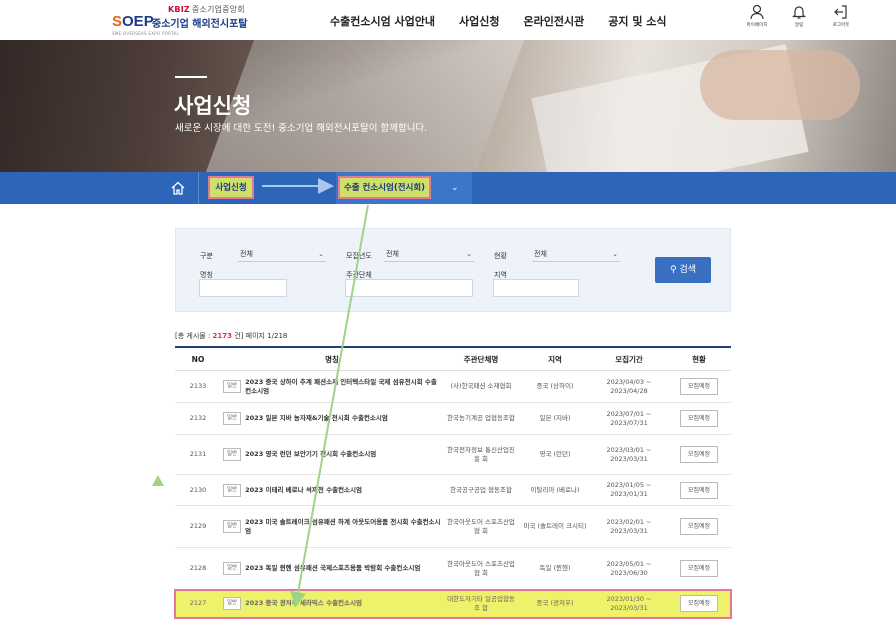  Describe the element at coordinates (178, 188) in the screenshot. I see `home-icon` at that location.